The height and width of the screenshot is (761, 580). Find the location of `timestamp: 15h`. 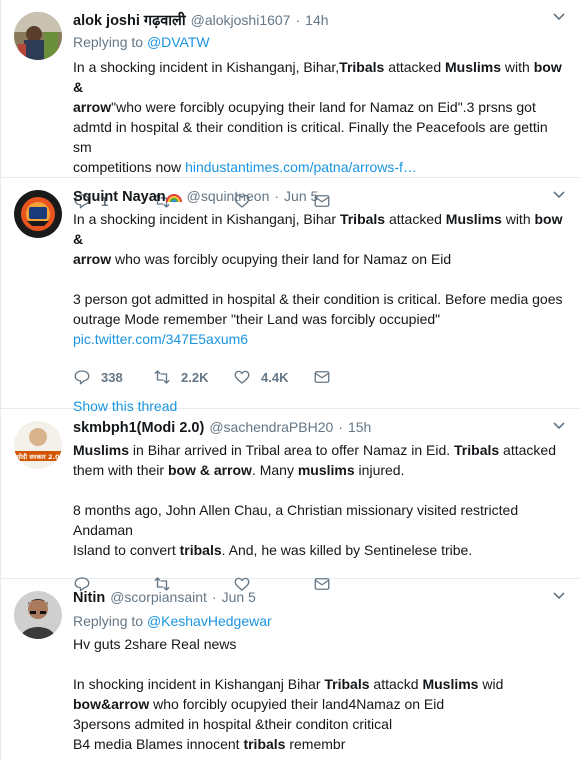

timestamp: 15h is located at coordinates (359, 427).